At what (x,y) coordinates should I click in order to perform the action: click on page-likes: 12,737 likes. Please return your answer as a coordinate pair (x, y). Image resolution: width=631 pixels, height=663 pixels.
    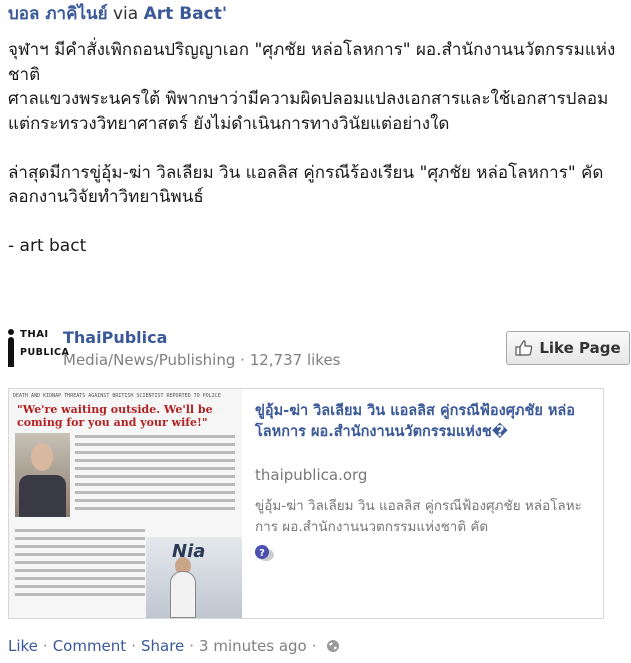
    Looking at the image, I should click on (295, 360).